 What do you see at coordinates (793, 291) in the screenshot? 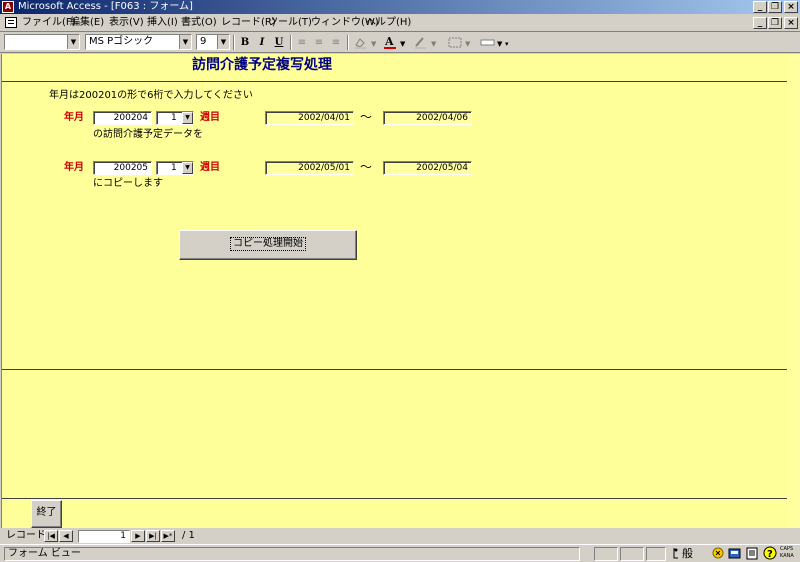
I see `vertical-scroll-region` at bounding box center [793, 291].